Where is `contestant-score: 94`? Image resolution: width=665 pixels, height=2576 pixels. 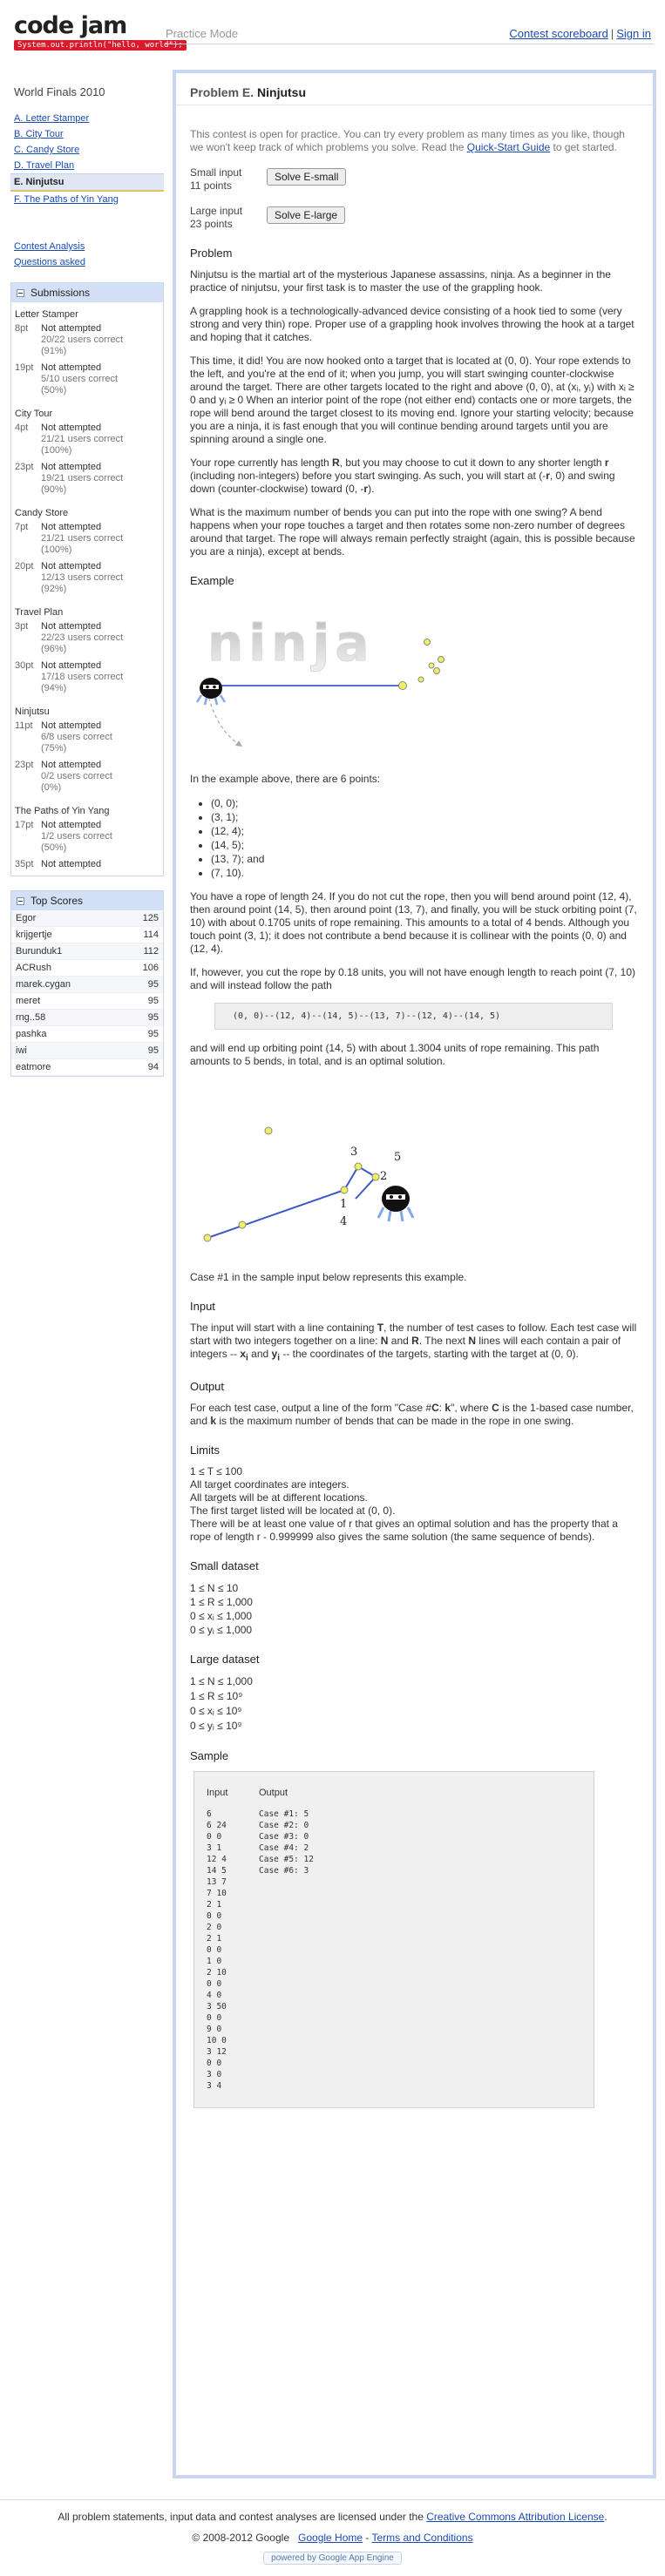
contestant-score: 94 is located at coordinates (153, 1067).